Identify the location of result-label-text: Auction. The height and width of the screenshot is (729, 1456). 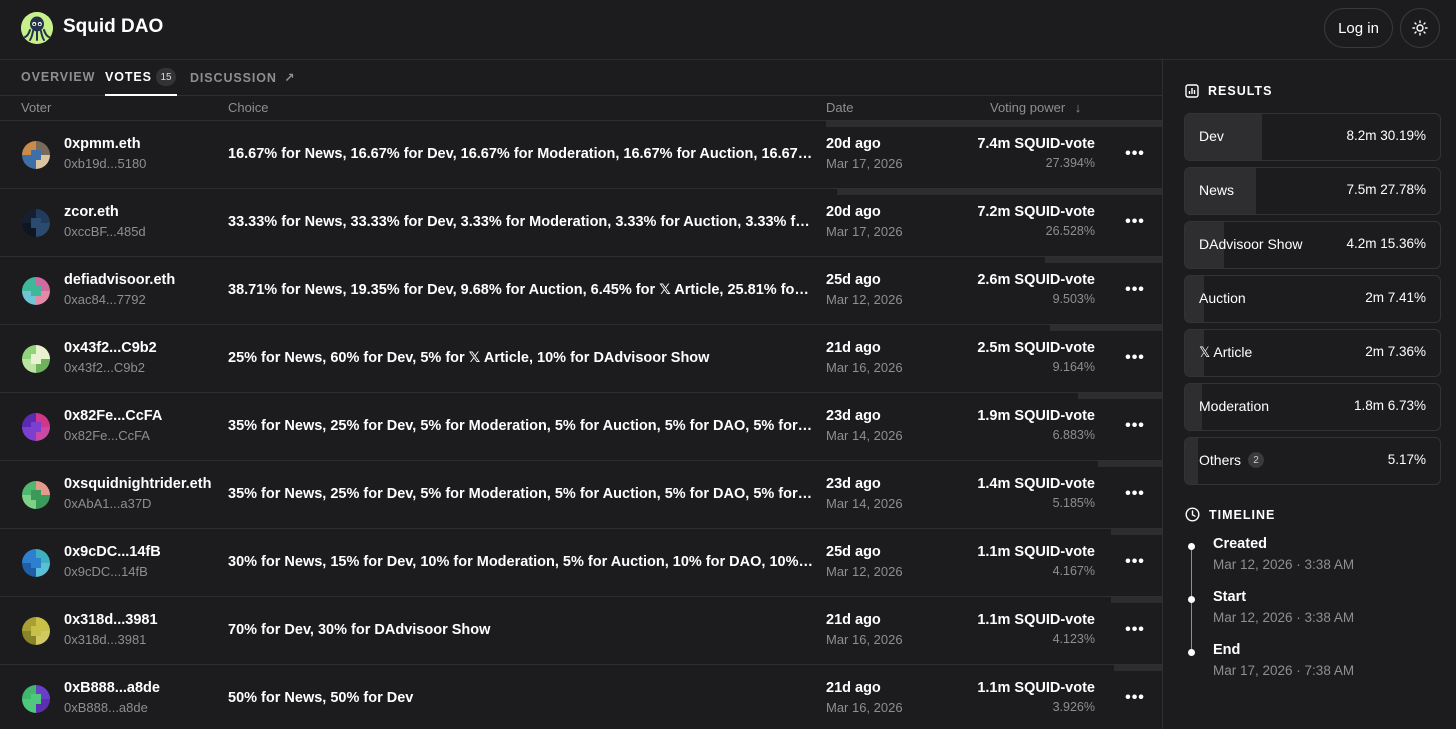
(1222, 298).